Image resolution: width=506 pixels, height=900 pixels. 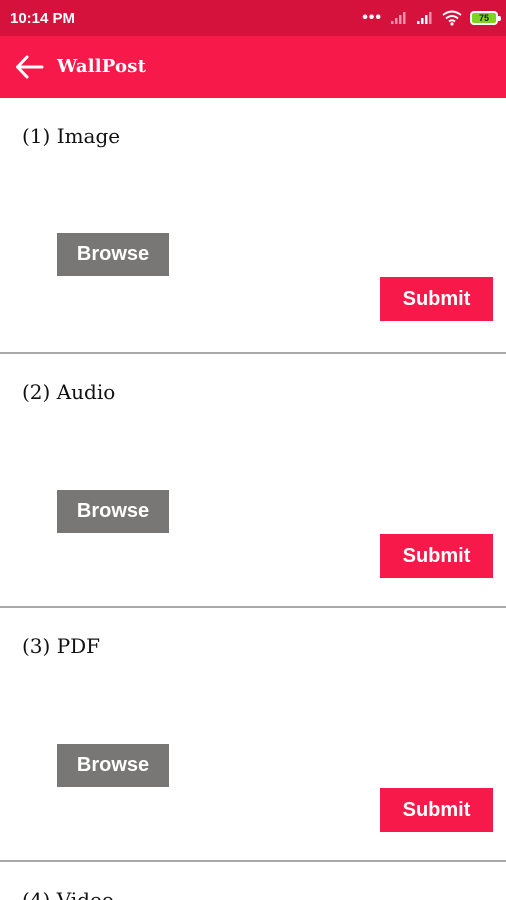 I want to click on page-title: WallPost, so click(x=102, y=66).